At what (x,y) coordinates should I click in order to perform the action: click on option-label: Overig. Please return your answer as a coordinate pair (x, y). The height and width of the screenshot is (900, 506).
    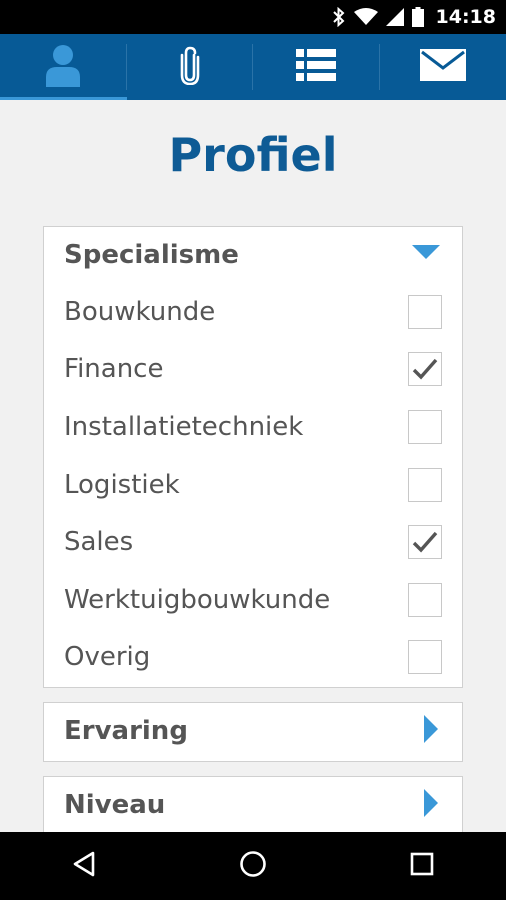
    Looking at the image, I should click on (107, 657).